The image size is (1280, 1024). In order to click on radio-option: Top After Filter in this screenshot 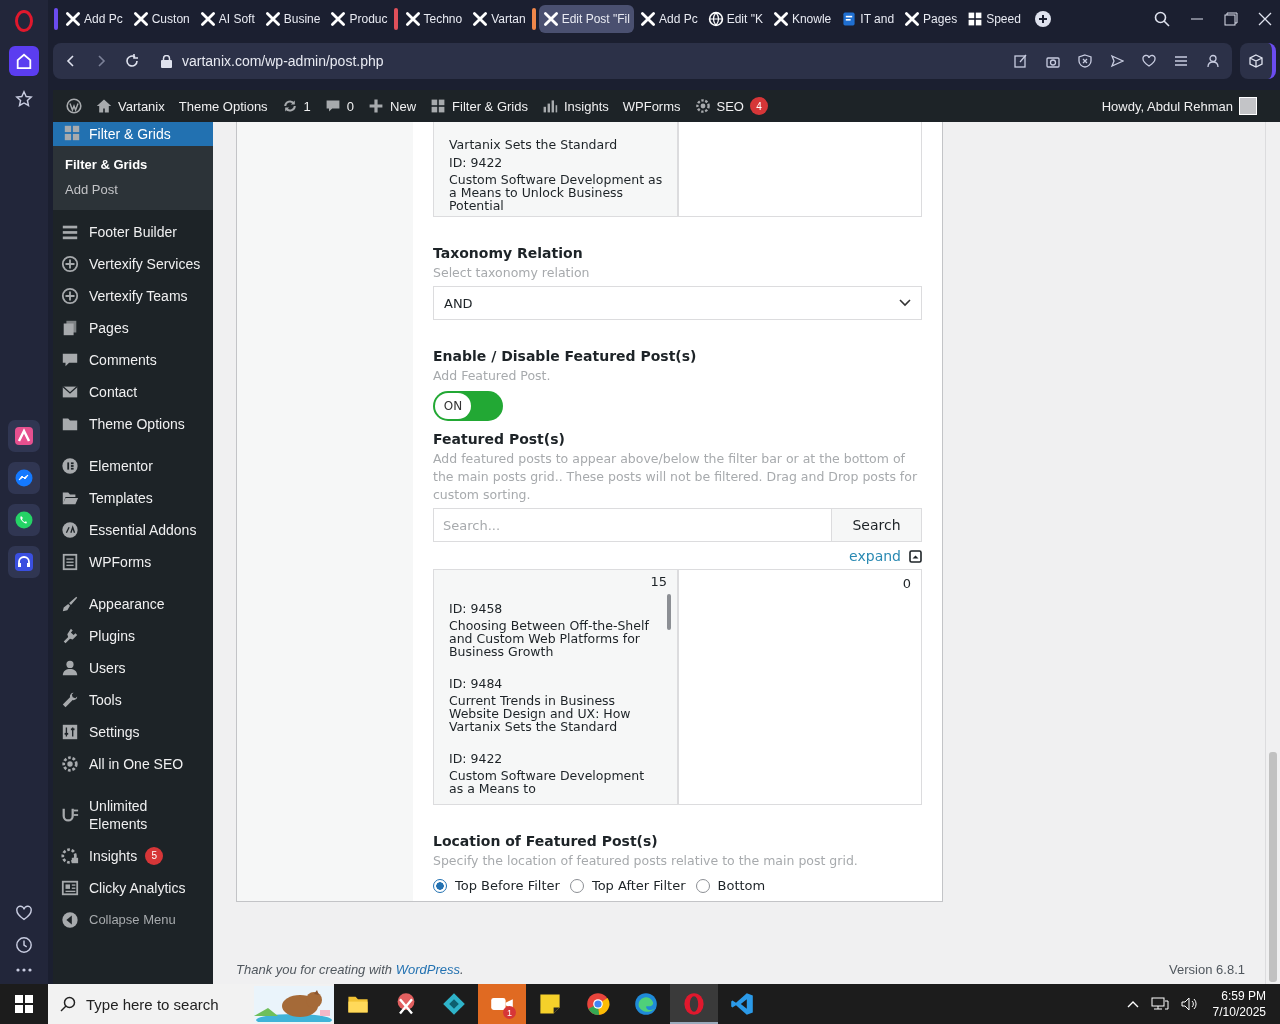, I will do `click(627, 885)`.